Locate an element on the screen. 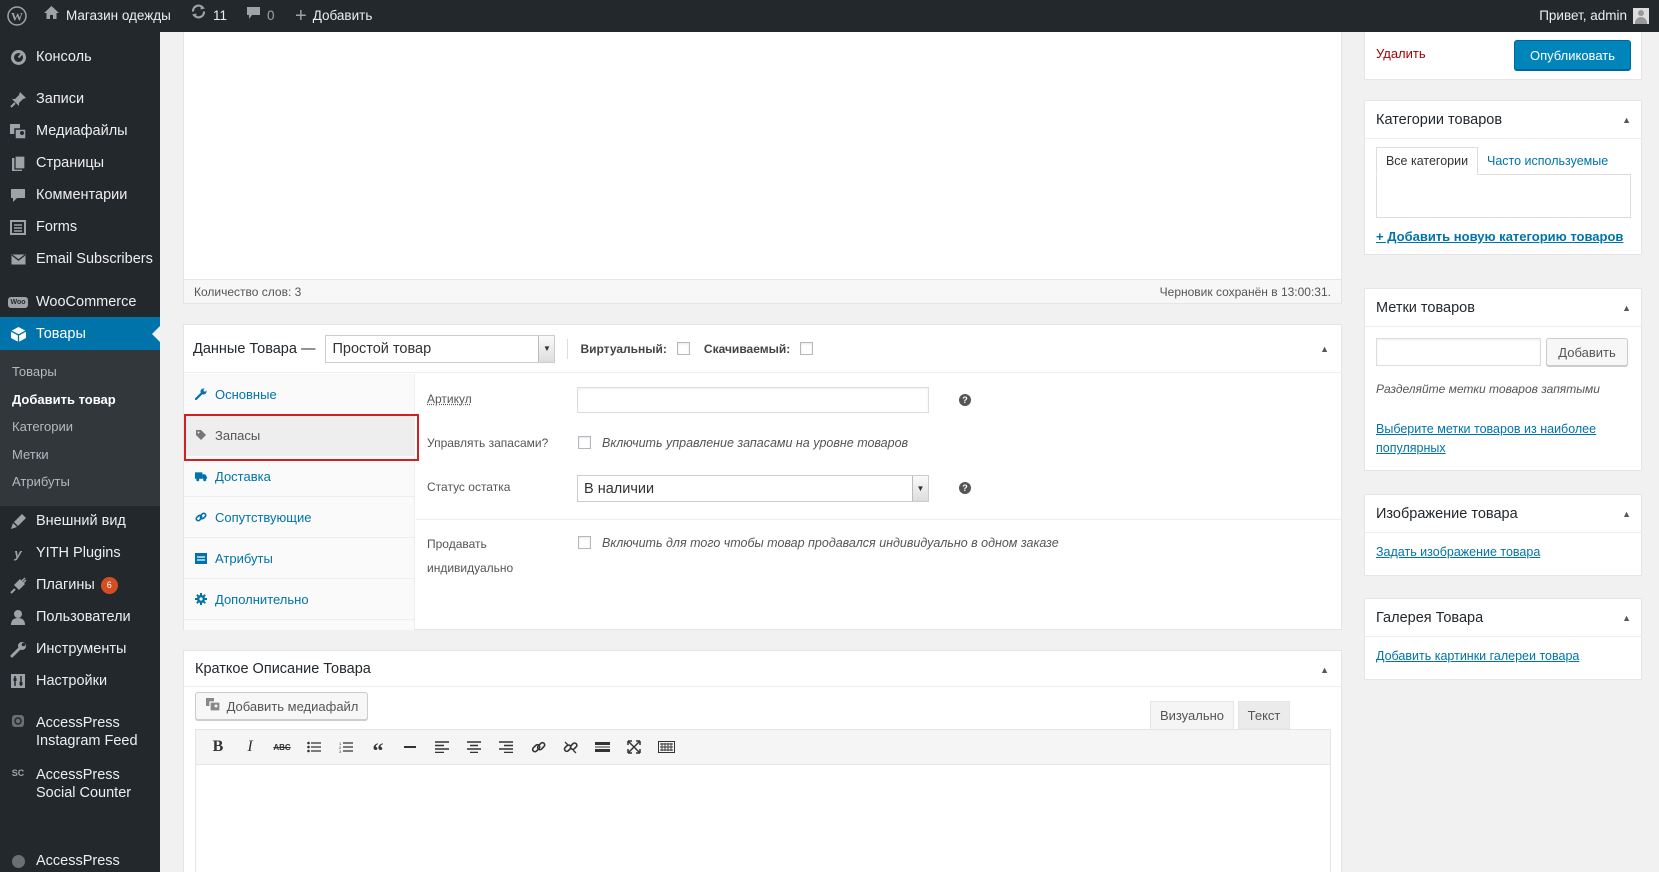 The width and height of the screenshot is (1659, 872). align-left-icon is located at coordinates (442, 747).